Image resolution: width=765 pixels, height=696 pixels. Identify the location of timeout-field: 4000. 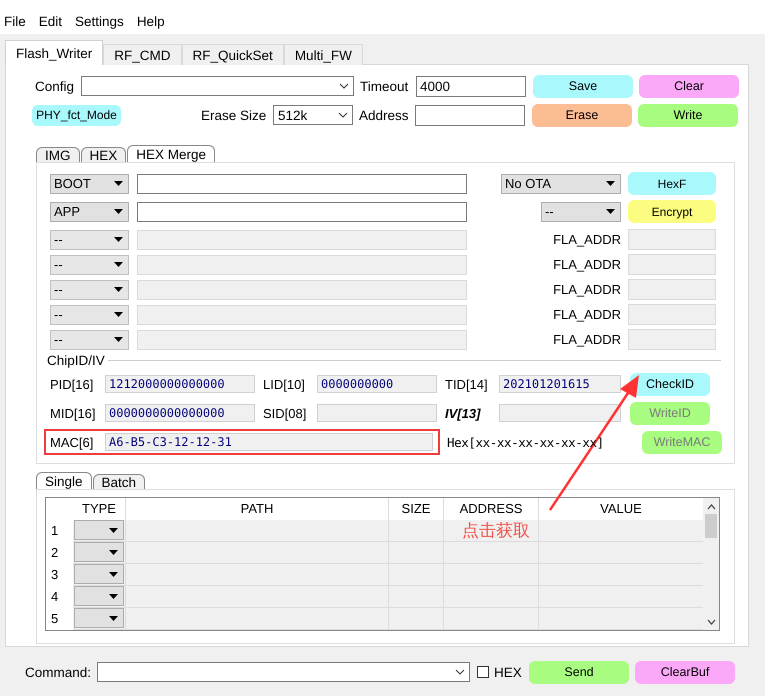
(471, 86).